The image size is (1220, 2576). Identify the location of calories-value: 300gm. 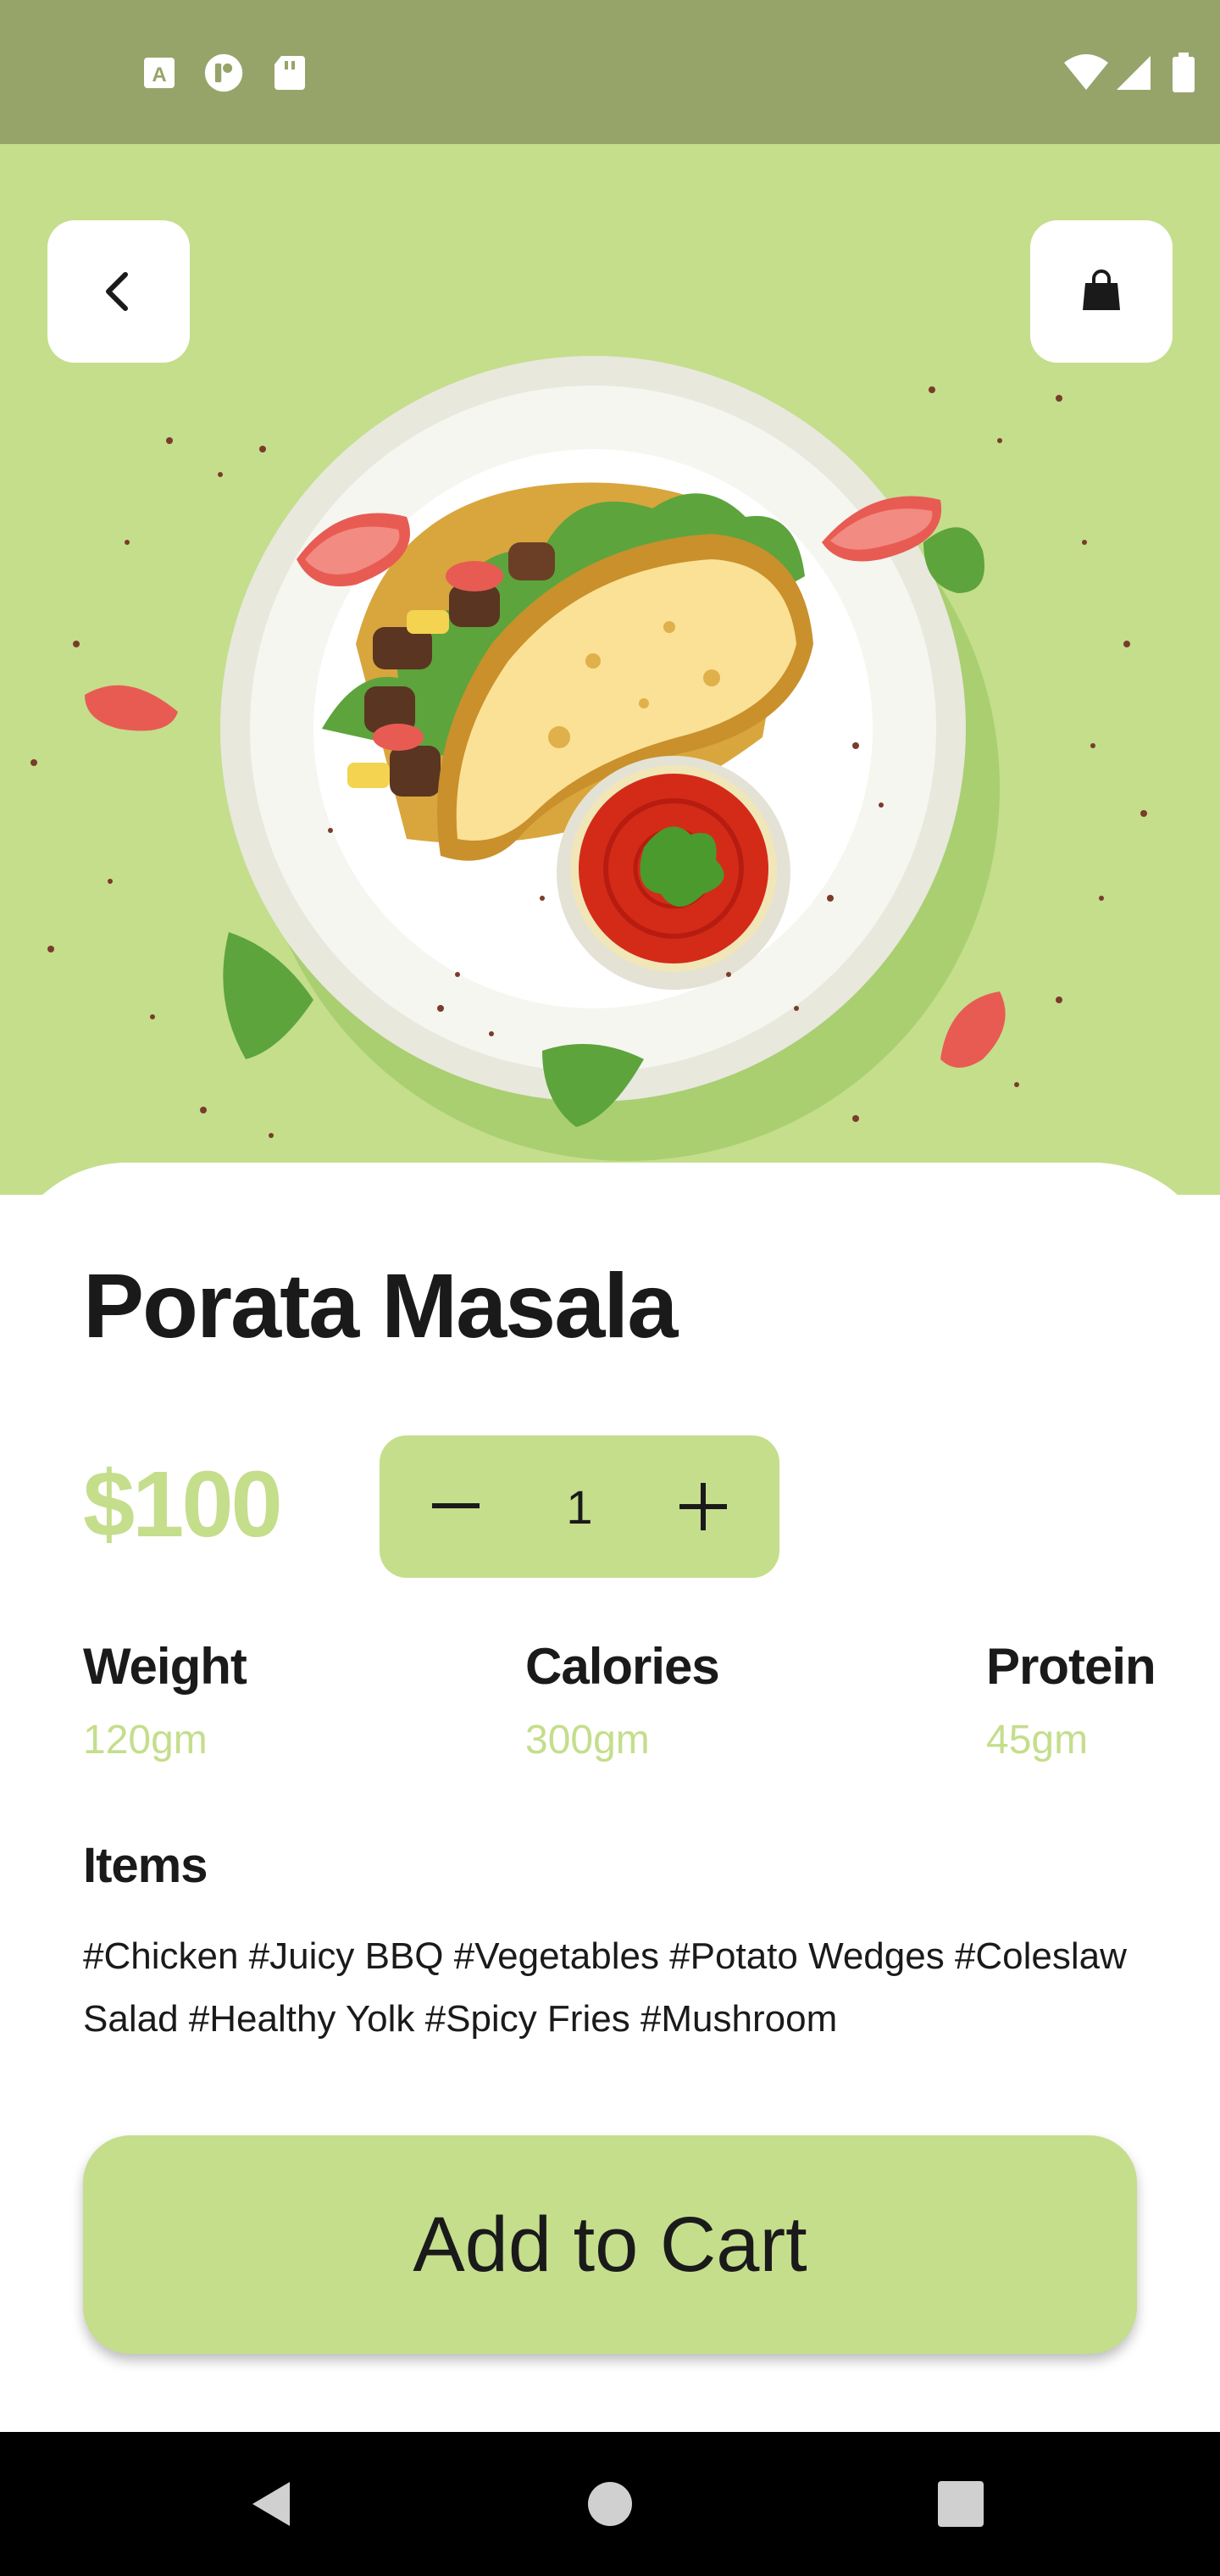
(587, 1740).